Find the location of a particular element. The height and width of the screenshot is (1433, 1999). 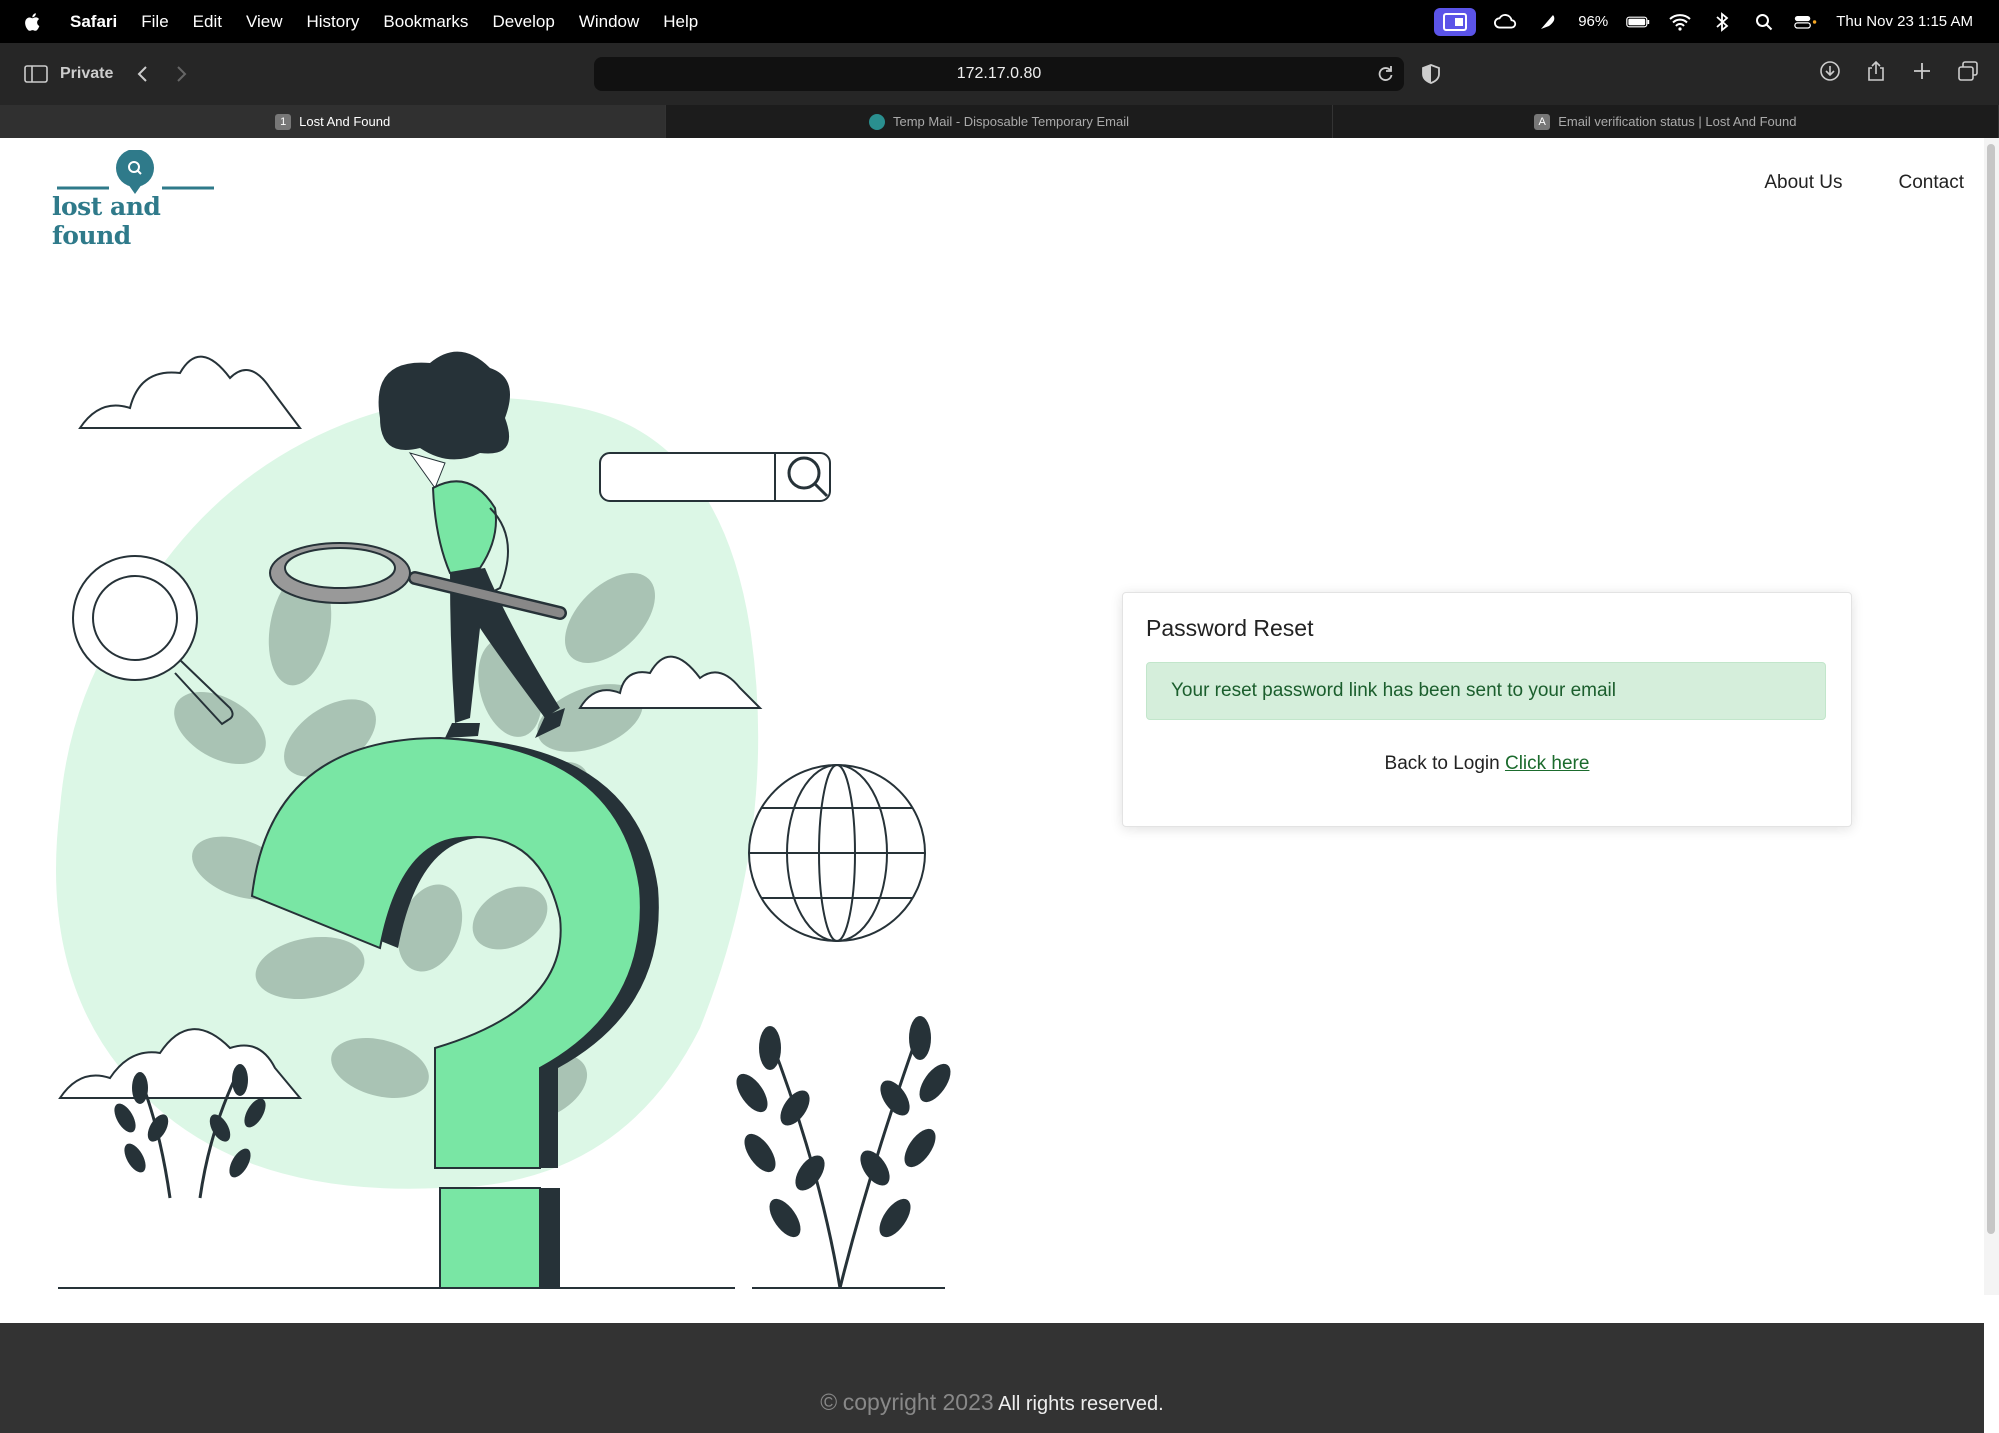

back-to-login: Back to Login Click here is located at coordinates (1487, 764).